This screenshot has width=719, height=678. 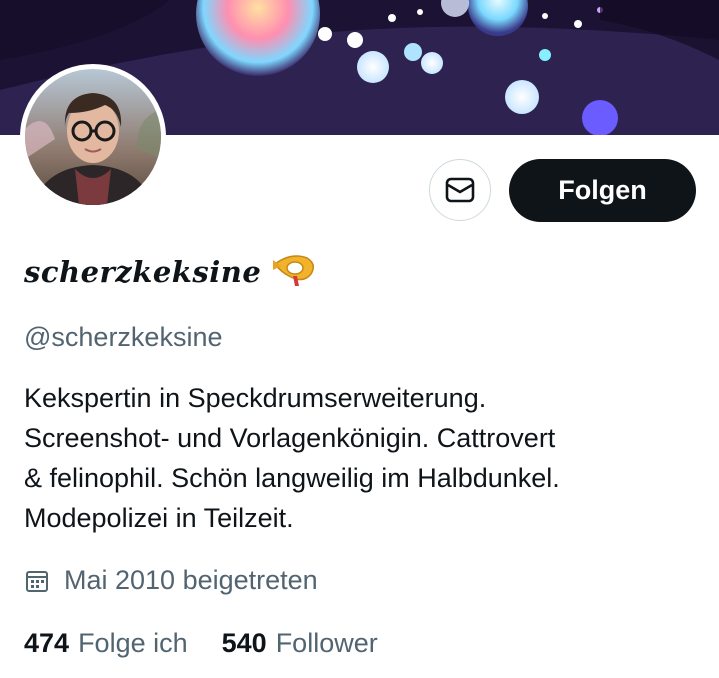 I want to click on message-button, so click(x=460, y=190).